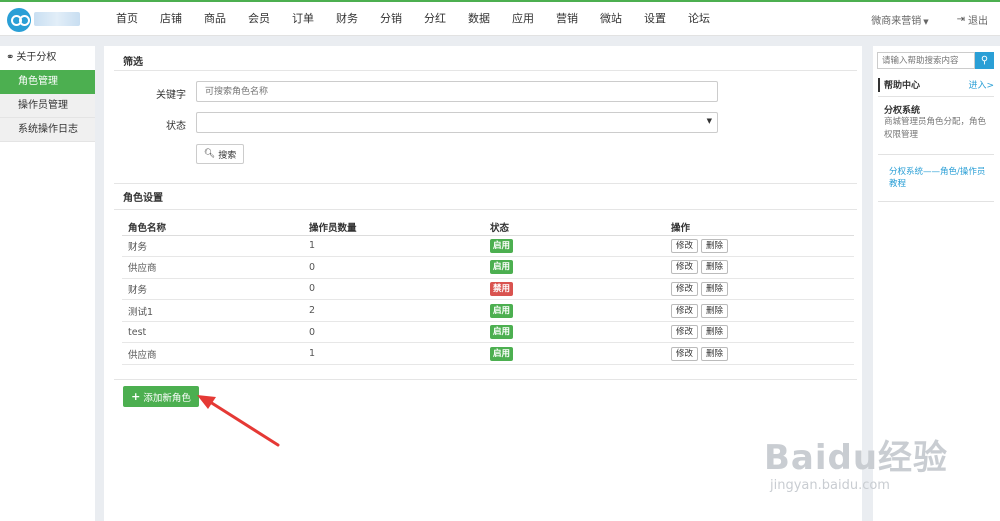 Image resolution: width=1000 pixels, height=521 pixels. What do you see at coordinates (393, 227) in the screenshot?
I see `column-header-count: 操作员数量` at bounding box center [393, 227].